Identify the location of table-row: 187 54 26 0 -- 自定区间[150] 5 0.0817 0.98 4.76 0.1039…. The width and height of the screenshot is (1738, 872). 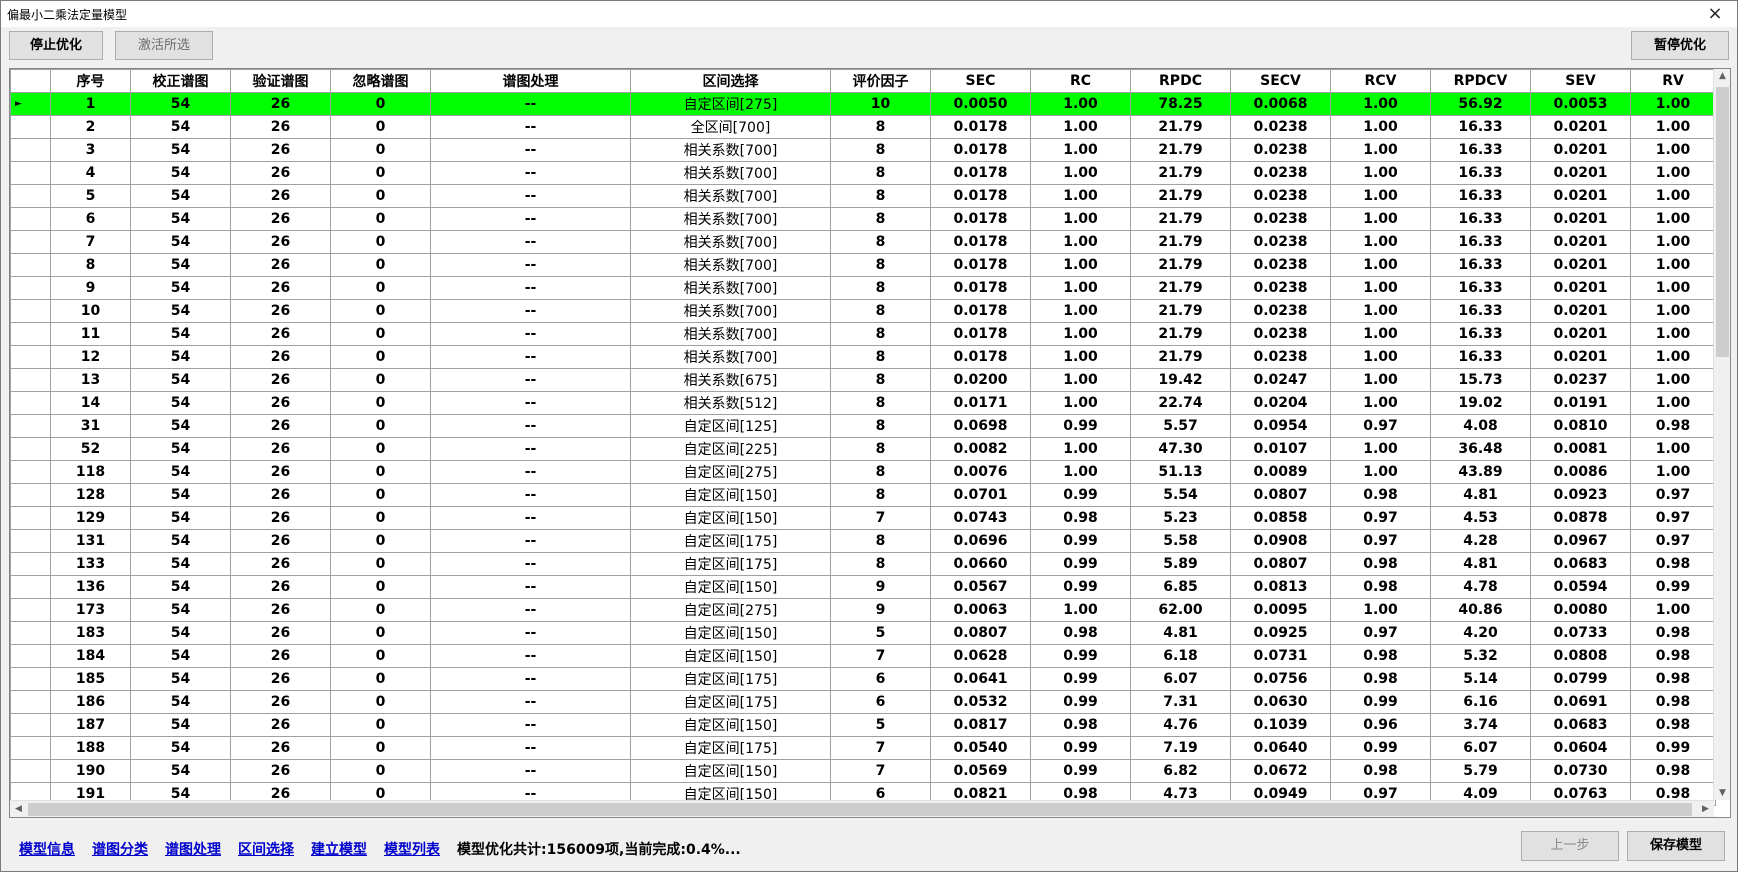
(863, 725).